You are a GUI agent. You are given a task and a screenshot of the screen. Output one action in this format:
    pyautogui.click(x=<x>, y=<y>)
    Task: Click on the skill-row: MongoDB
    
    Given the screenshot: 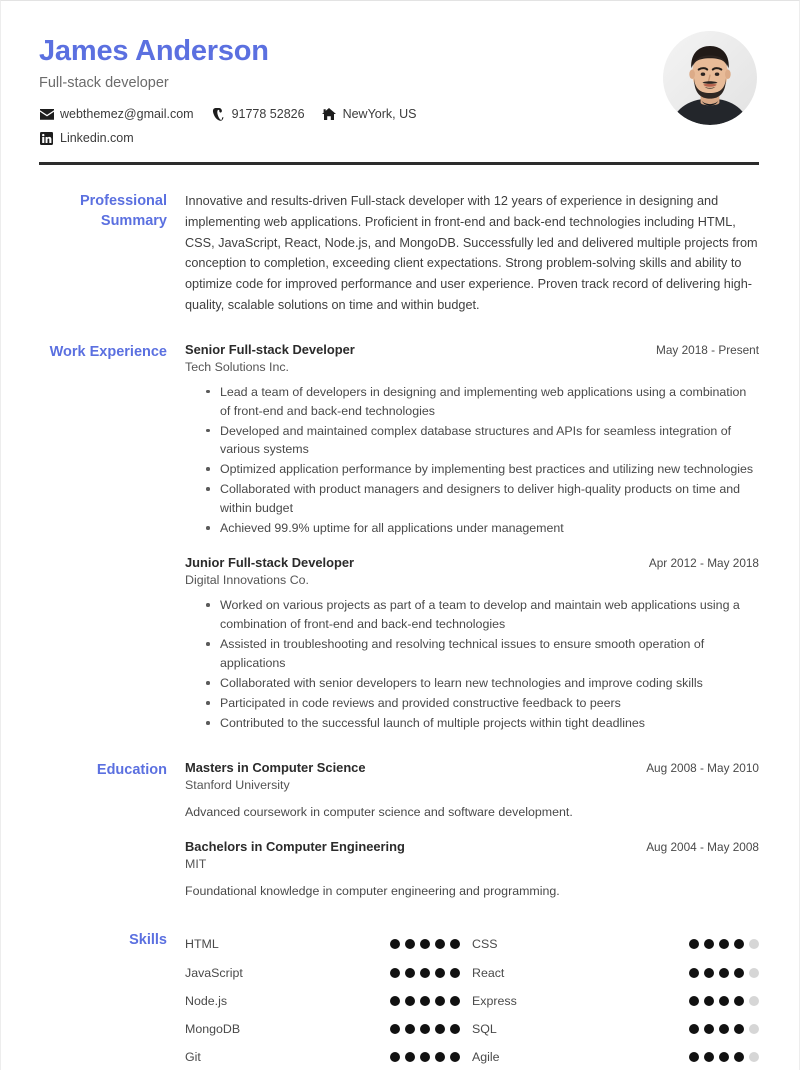 What is the action you would take?
    pyautogui.click(x=328, y=1029)
    